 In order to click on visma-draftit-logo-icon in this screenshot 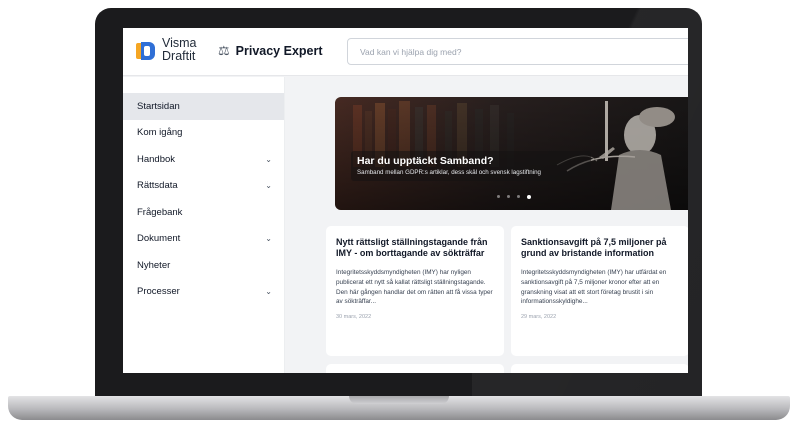, I will do `click(146, 51)`.